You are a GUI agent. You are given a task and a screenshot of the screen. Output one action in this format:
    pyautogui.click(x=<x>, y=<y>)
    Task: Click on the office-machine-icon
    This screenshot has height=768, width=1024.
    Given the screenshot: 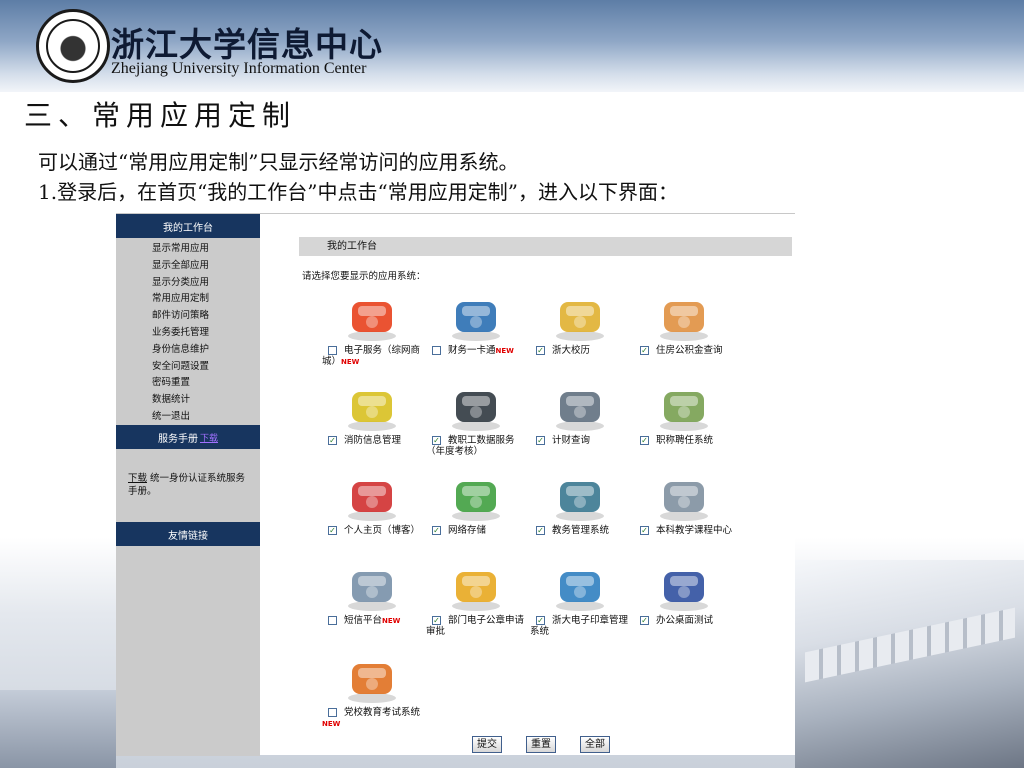 What is the action you would take?
    pyautogui.click(x=580, y=409)
    